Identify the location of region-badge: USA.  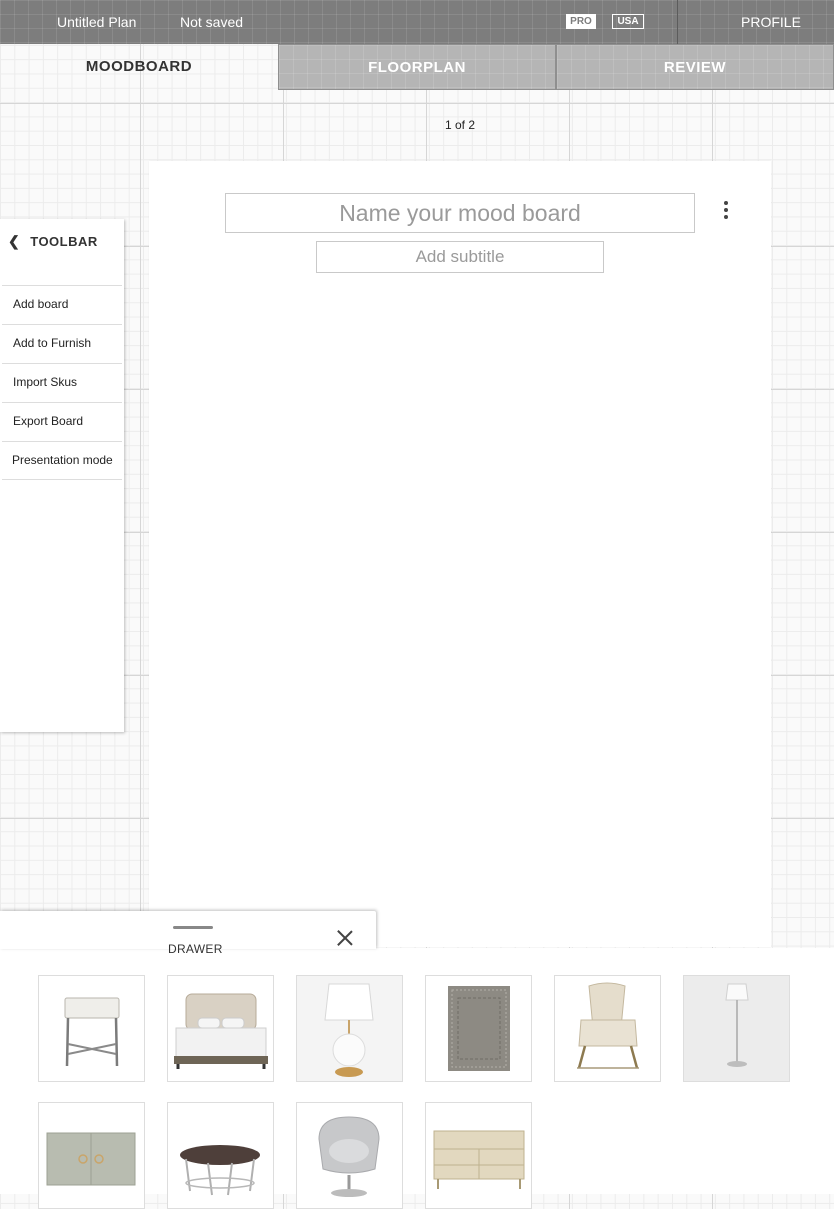
(628, 21).